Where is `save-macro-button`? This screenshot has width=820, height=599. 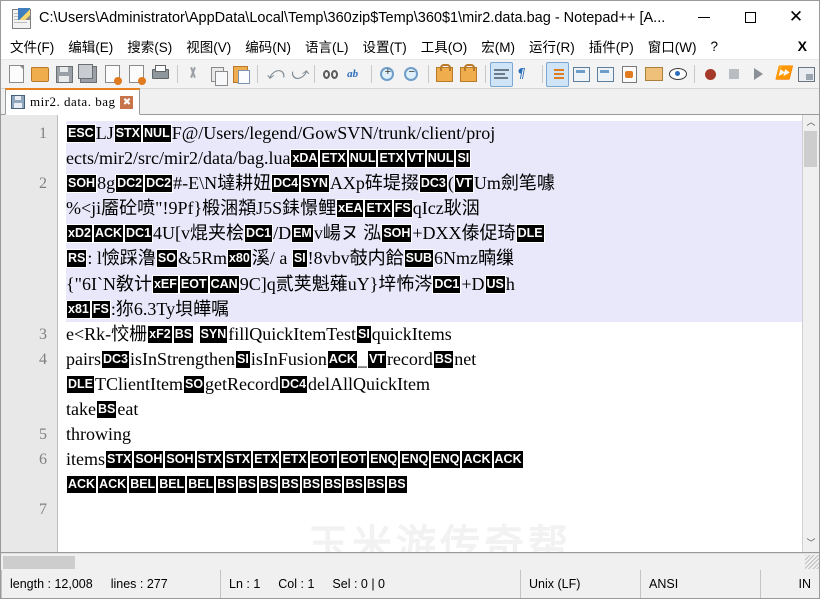
save-macro-button is located at coordinates (806, 74).